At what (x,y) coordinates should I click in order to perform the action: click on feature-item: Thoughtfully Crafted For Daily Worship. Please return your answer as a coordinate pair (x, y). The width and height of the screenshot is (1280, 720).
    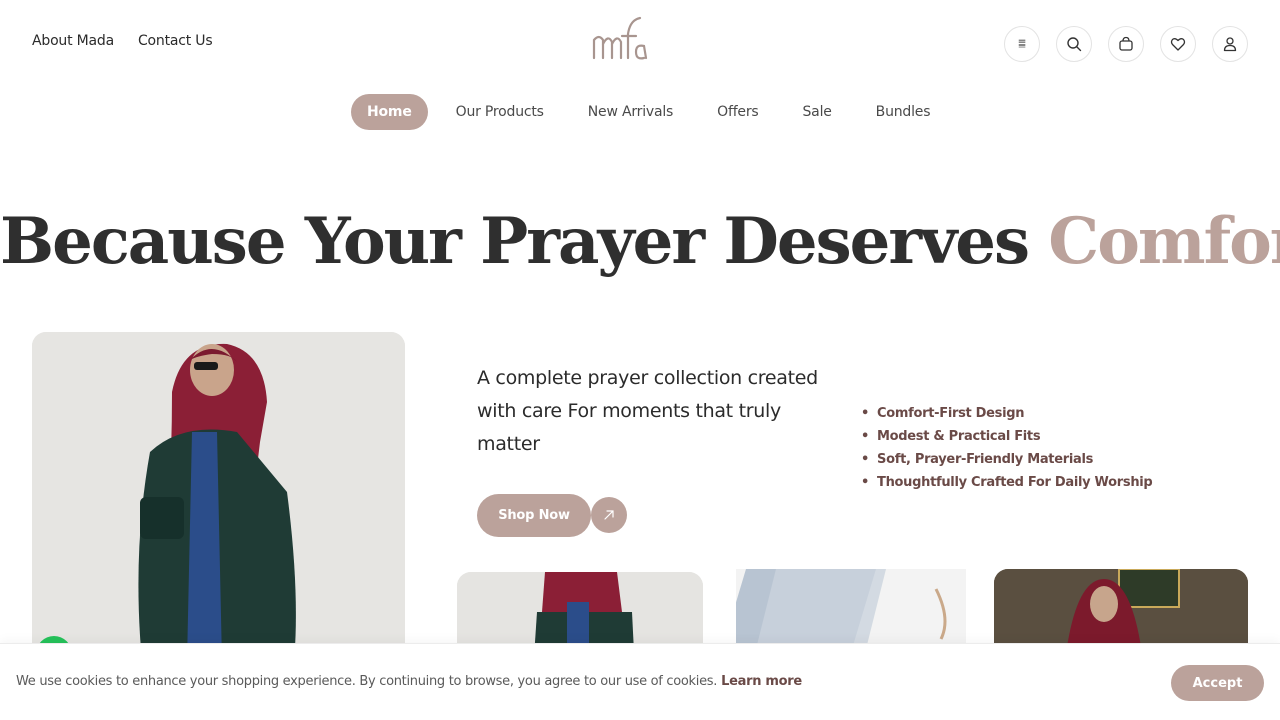
    Looking at the image, I should click on (1007, 482).